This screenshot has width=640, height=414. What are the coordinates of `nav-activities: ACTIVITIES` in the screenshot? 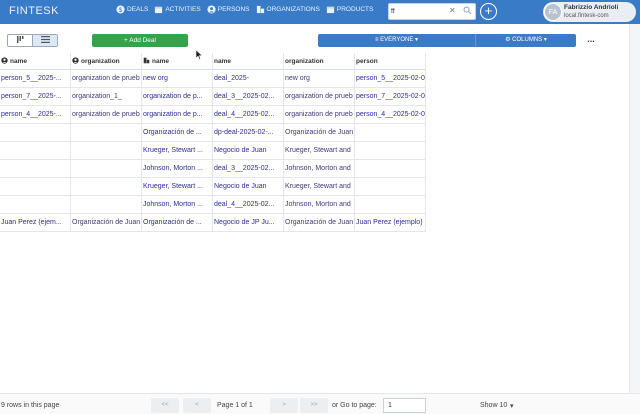 It's located at (177, 9).